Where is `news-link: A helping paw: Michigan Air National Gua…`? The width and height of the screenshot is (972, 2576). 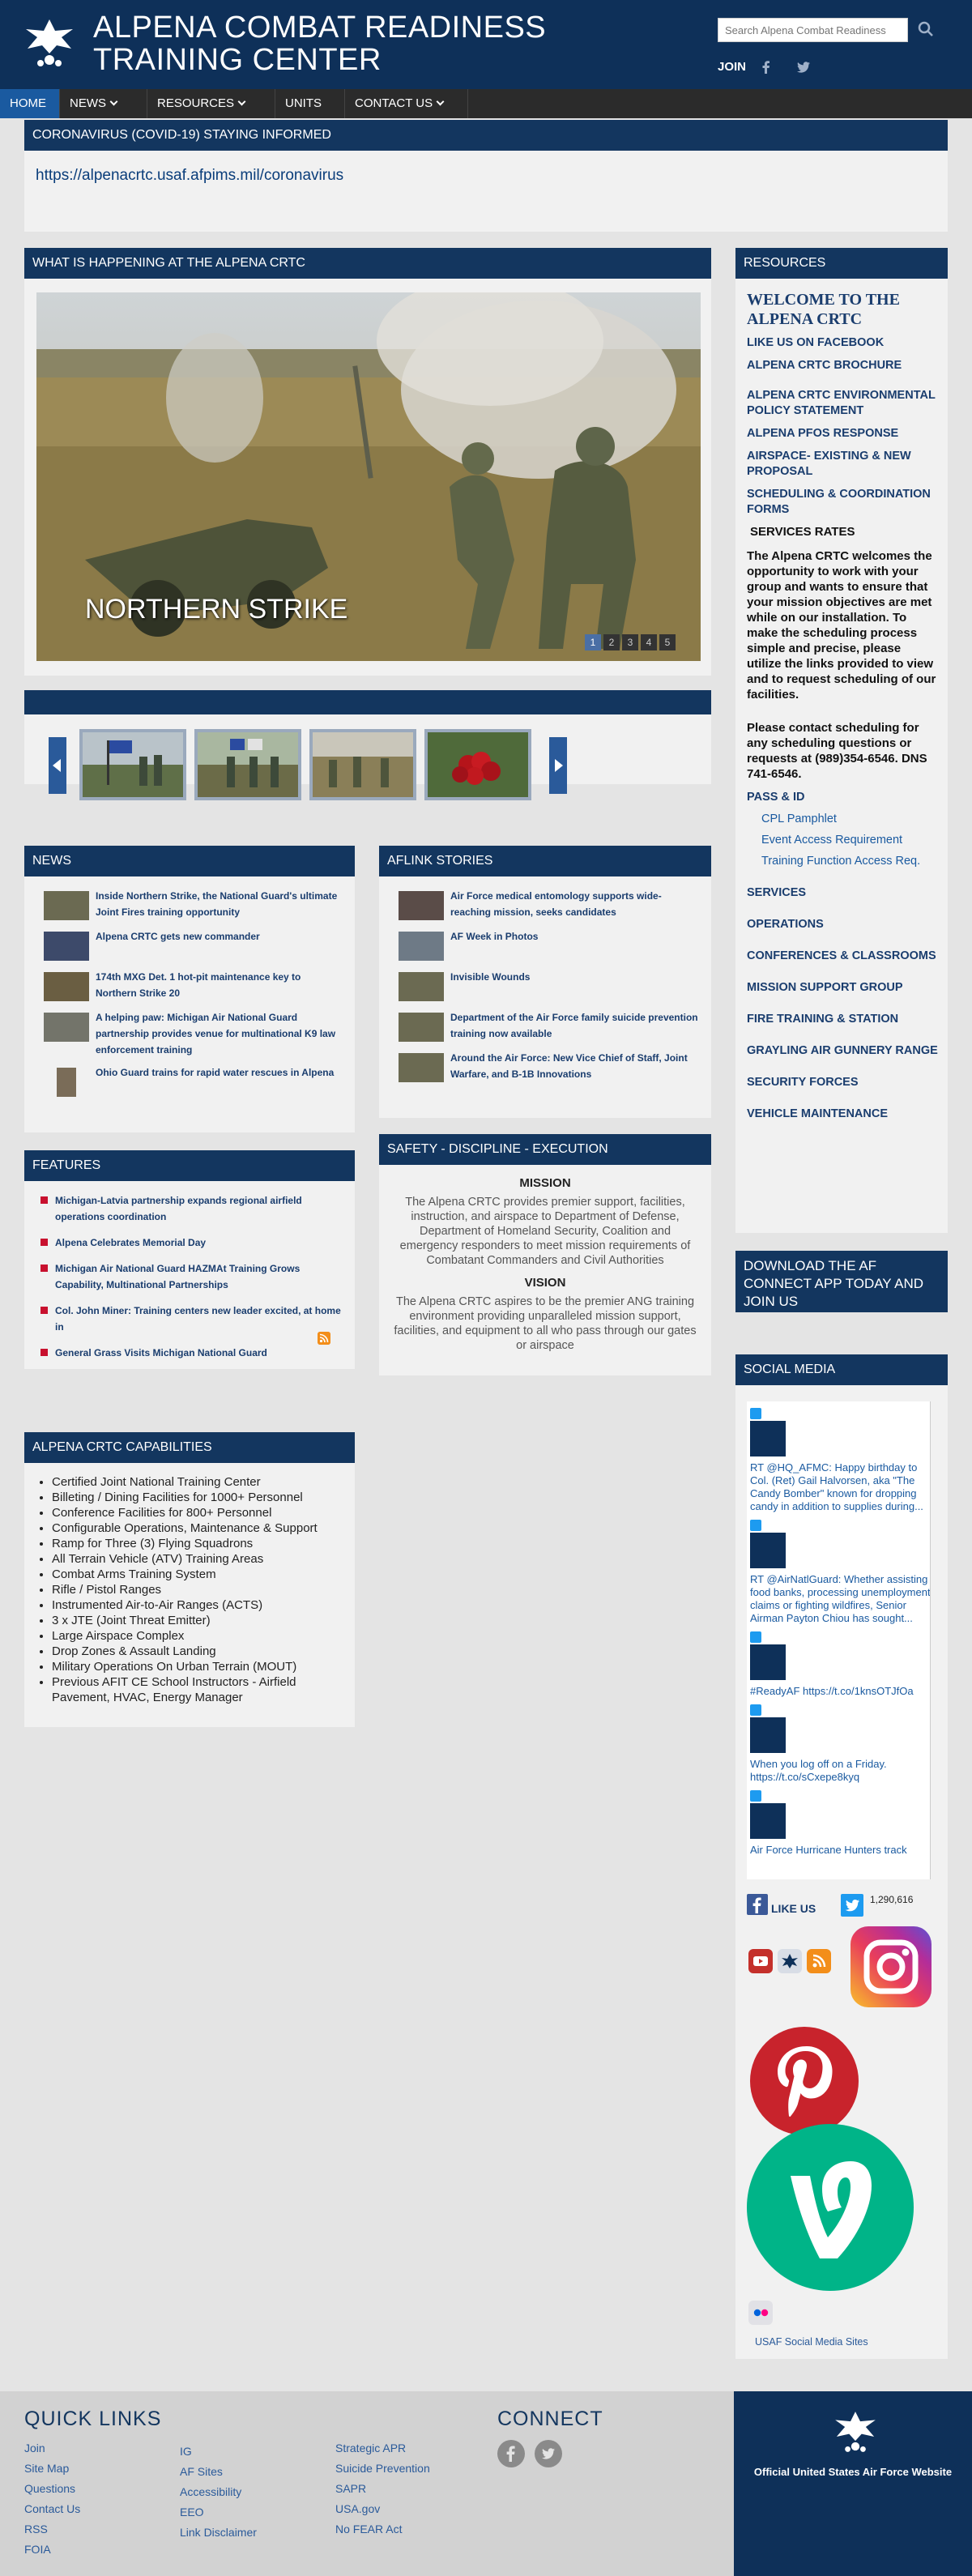 news-link: A helping paw: Michigan Air National Gua… is located at coordinates (215, 1034).